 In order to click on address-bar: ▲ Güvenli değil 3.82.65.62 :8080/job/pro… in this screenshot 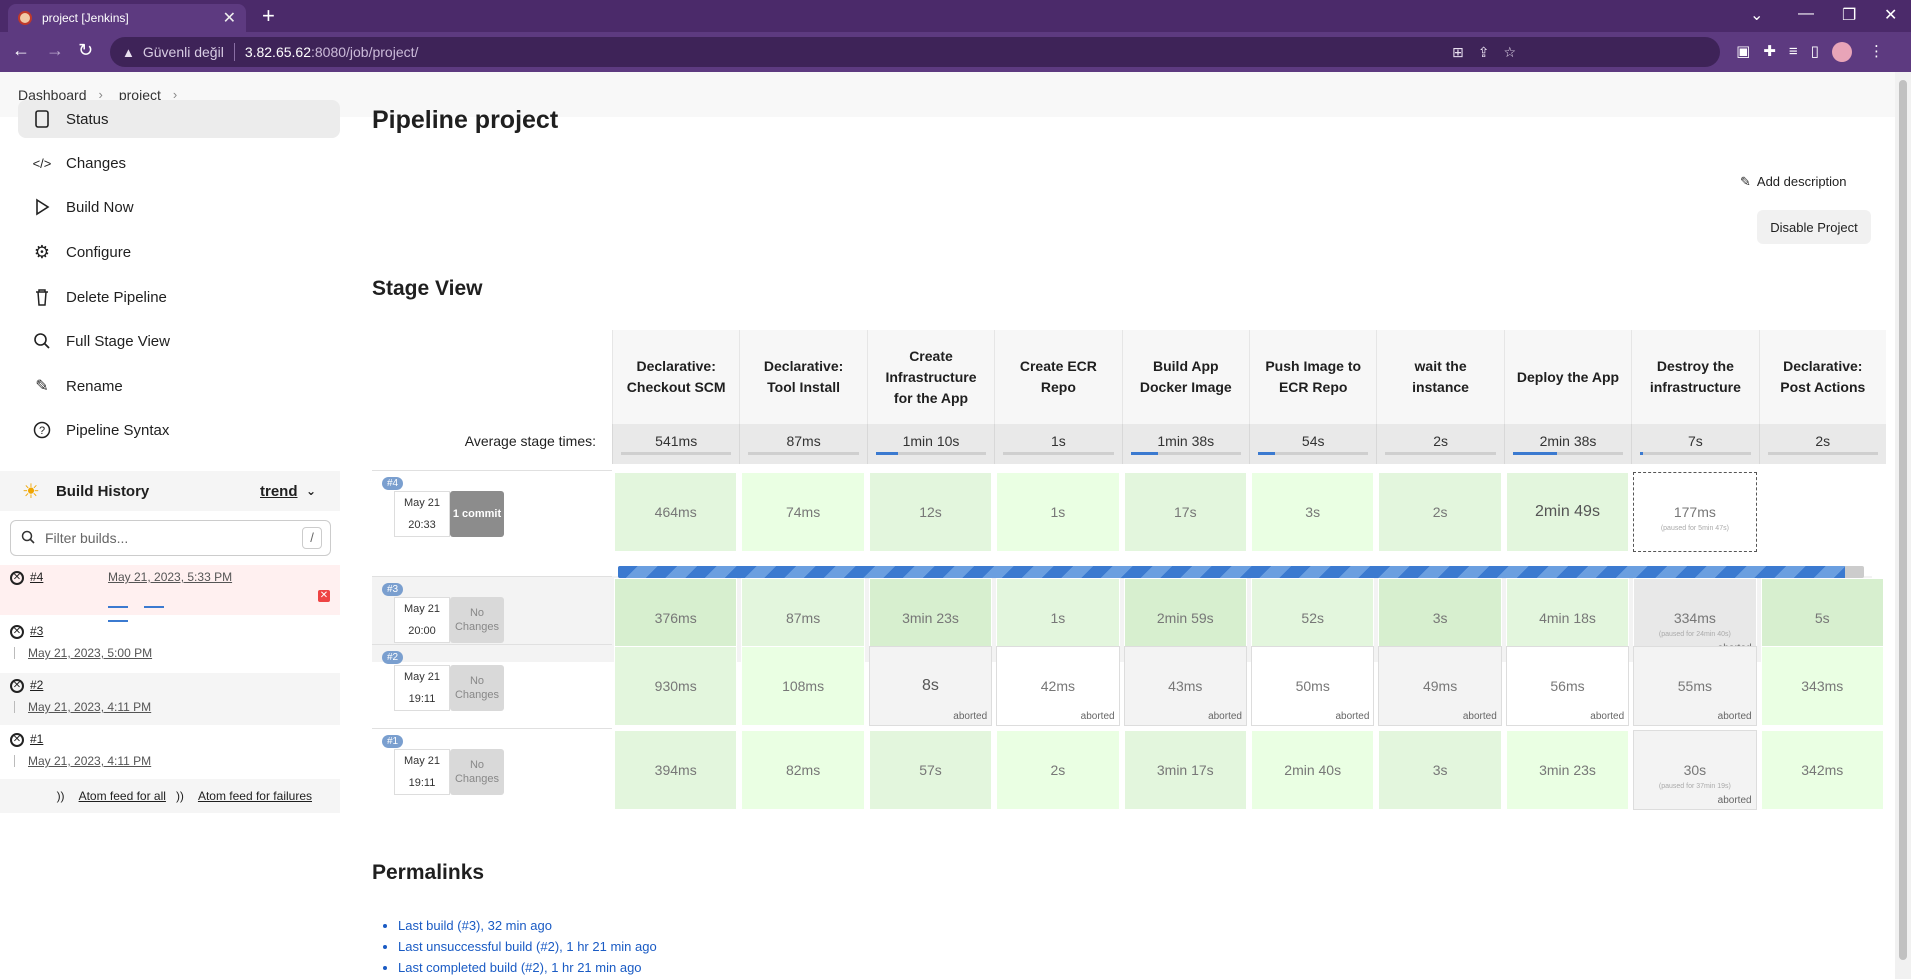, I will do `click(915, 52)`.